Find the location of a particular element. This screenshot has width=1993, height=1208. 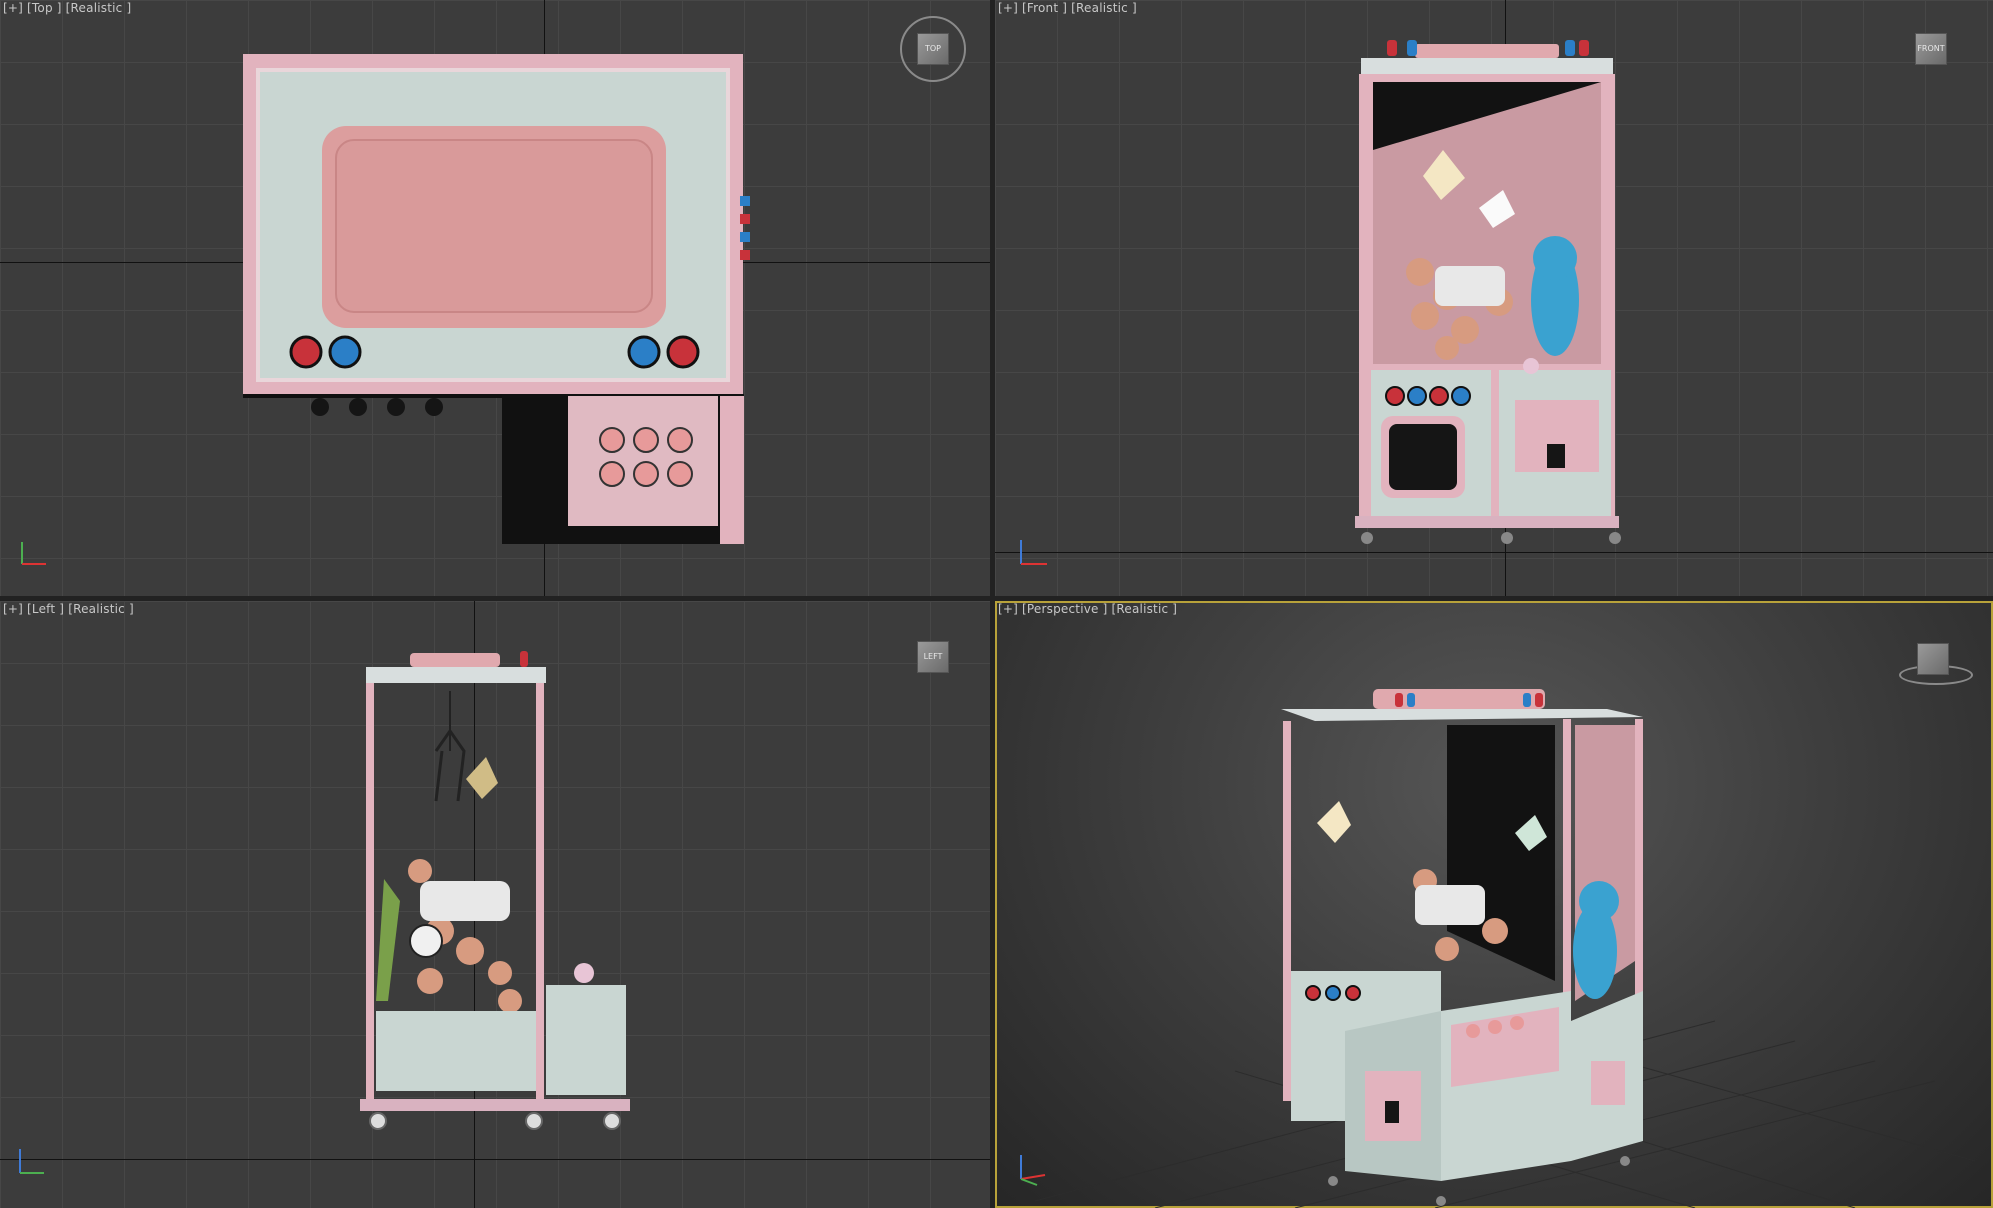

viewport-divider-vertical is located at coordinates (992, 604).